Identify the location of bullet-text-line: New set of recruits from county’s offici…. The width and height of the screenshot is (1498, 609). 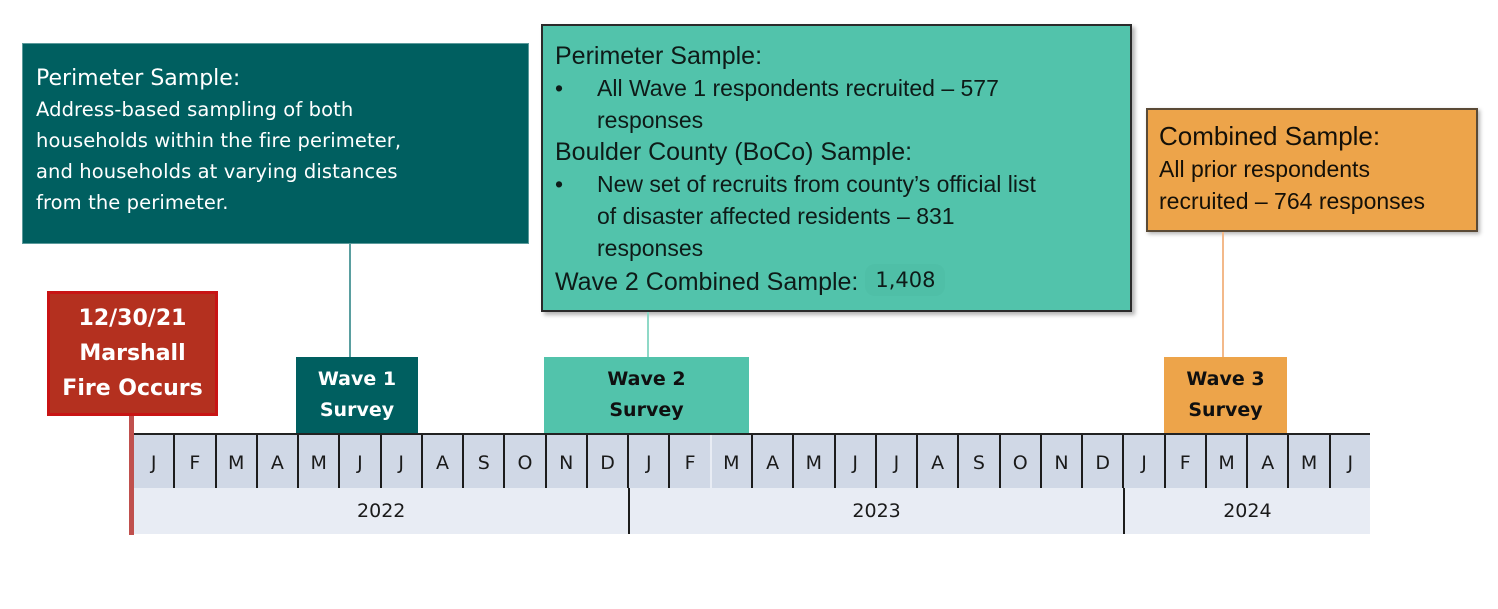
(816, 184).